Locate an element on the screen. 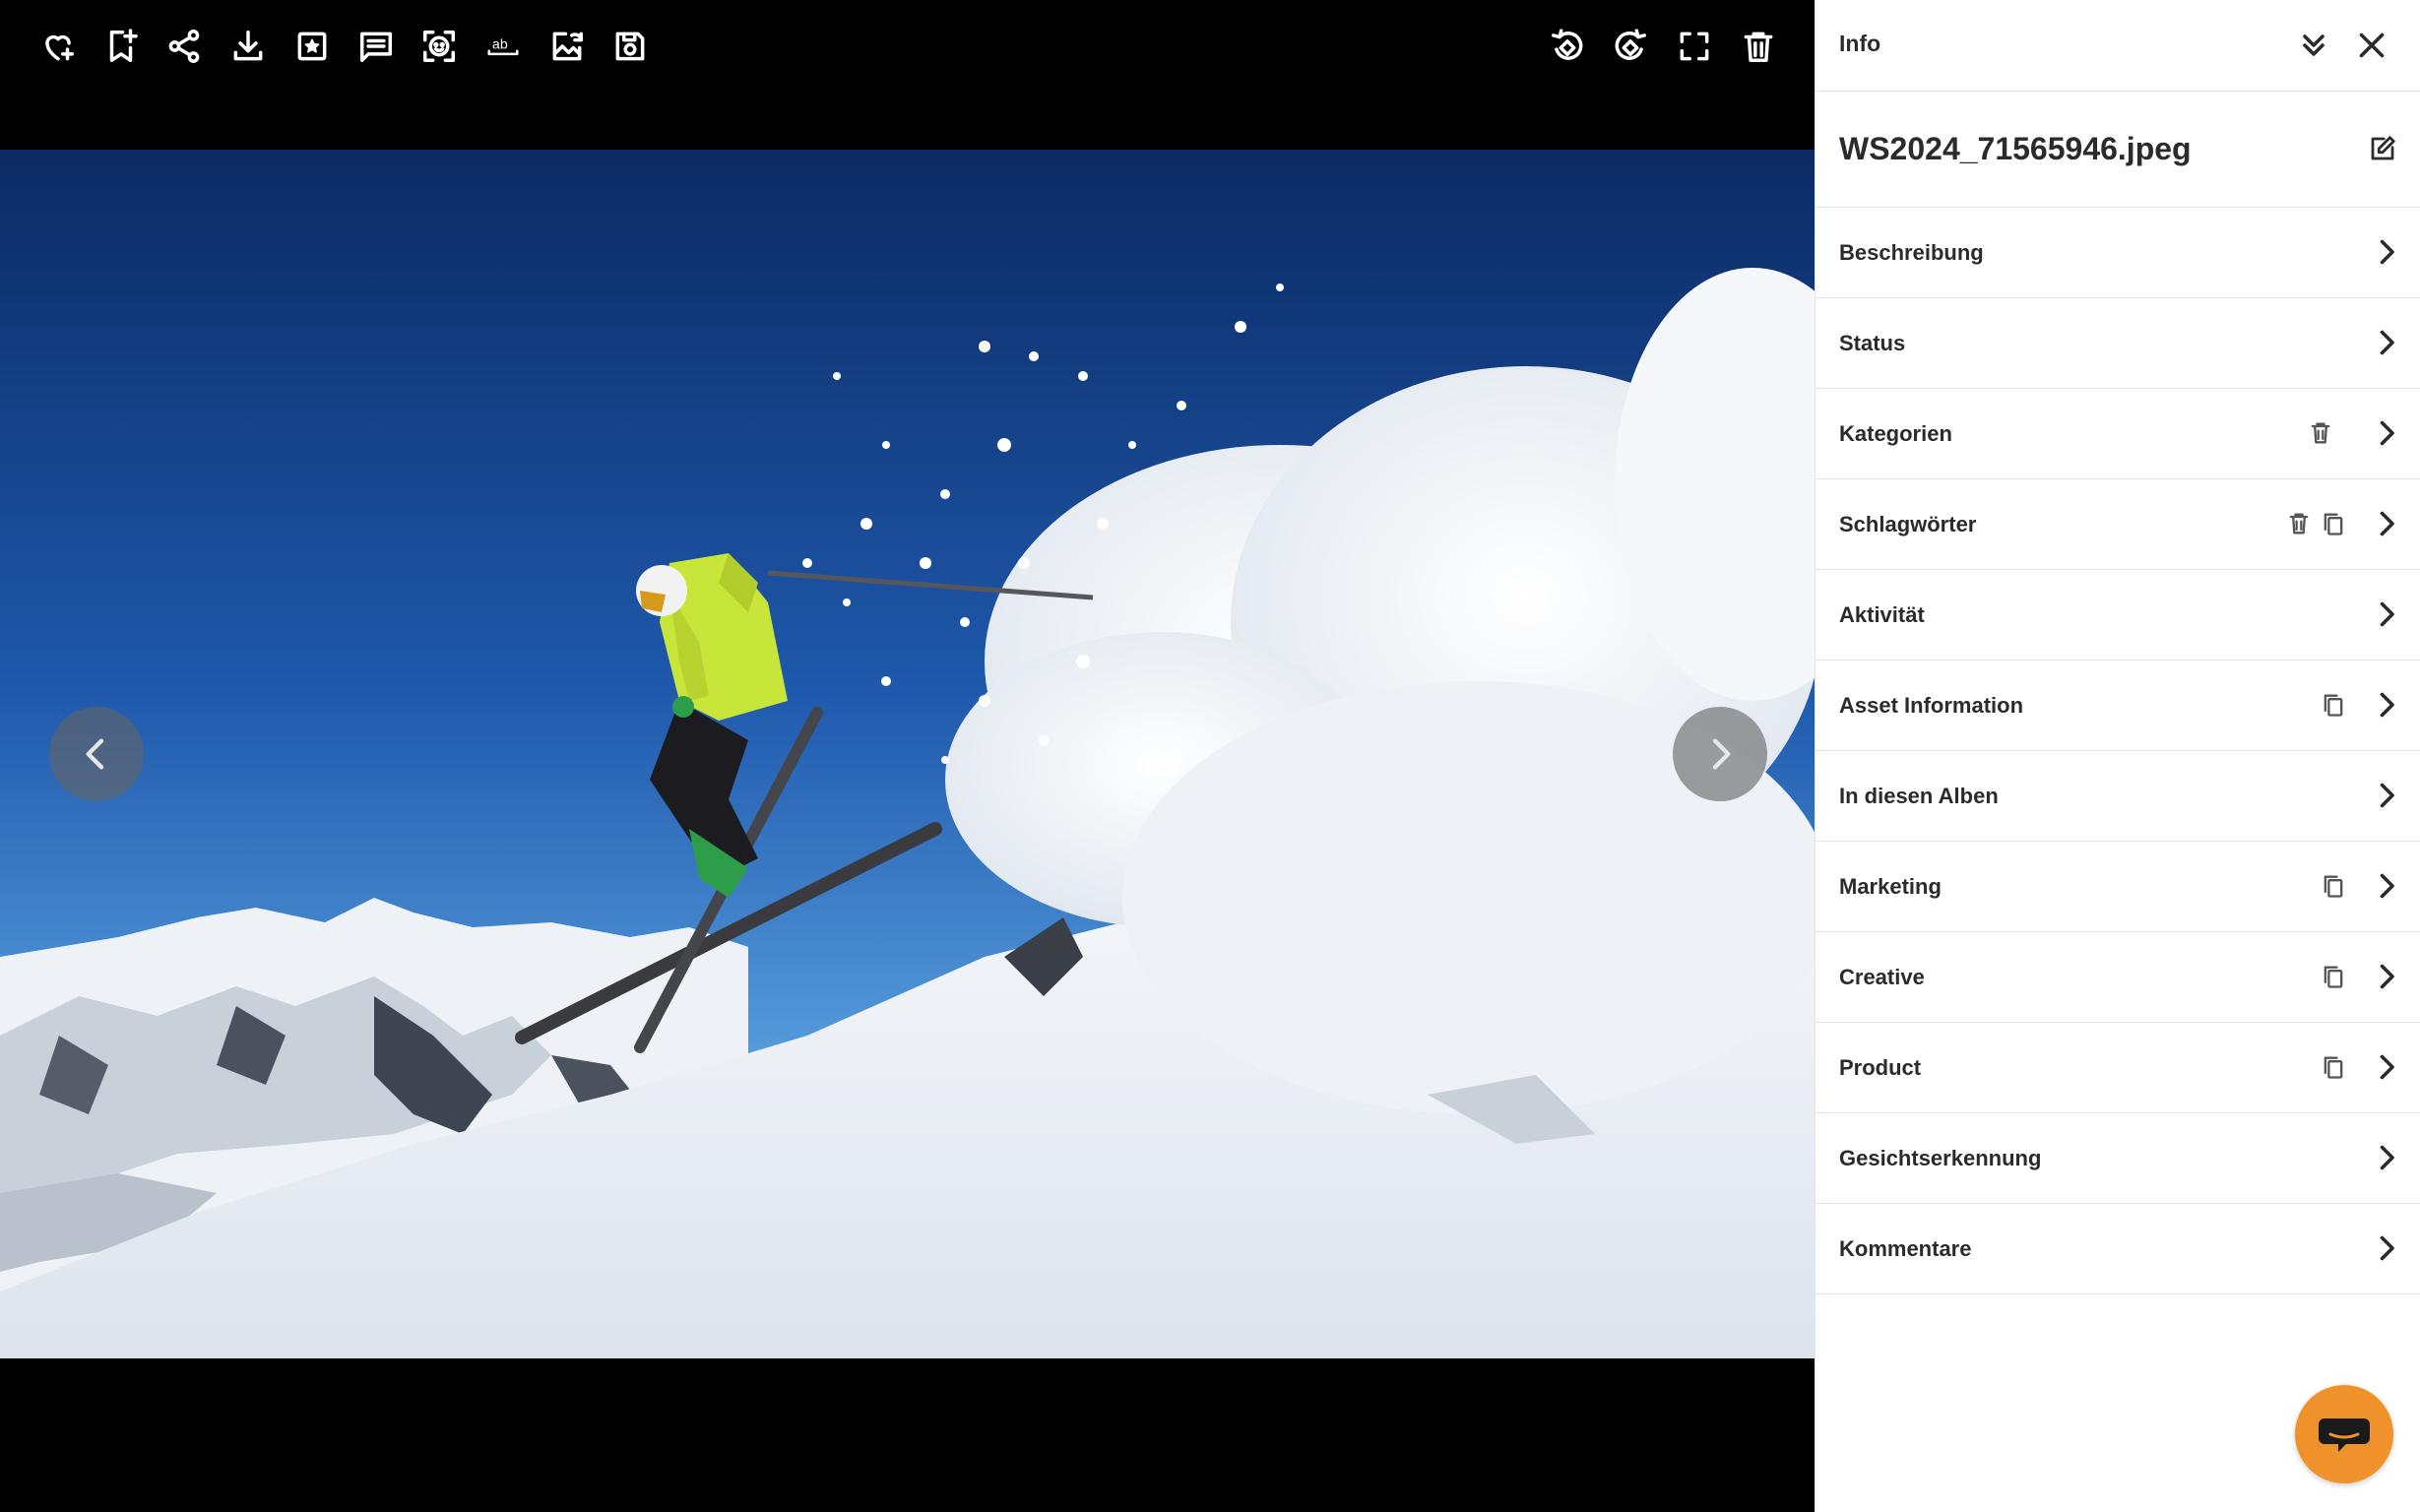 This screenshot has width=2420, height=1512. section-label: Marketing is located at coordinates (1890, 886).